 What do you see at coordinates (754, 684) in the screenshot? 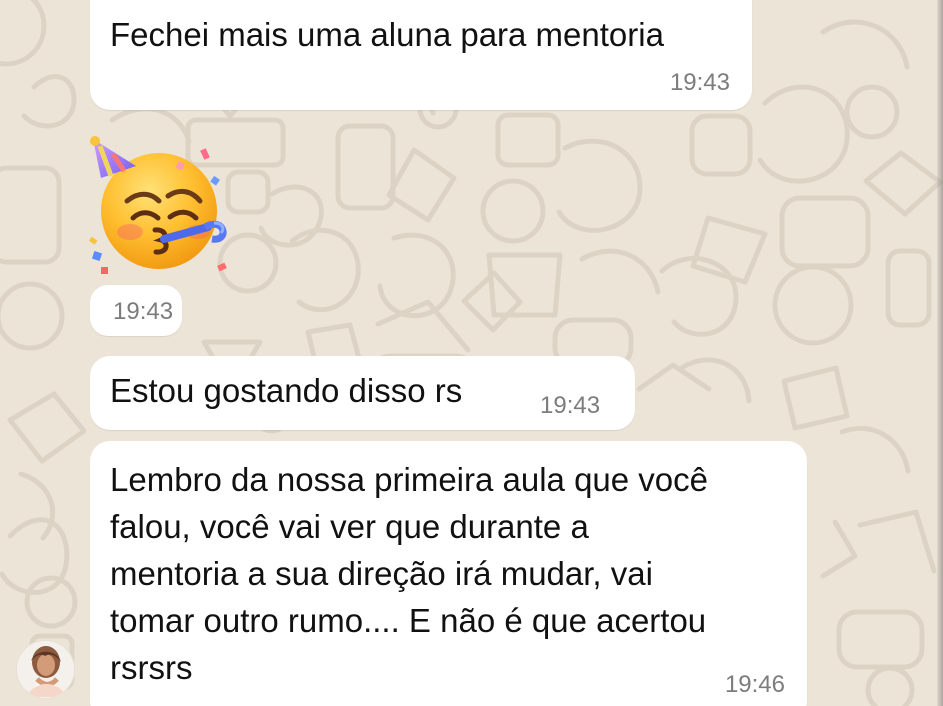
I see `message-time: 19:46` at bounding box center [754, 684].